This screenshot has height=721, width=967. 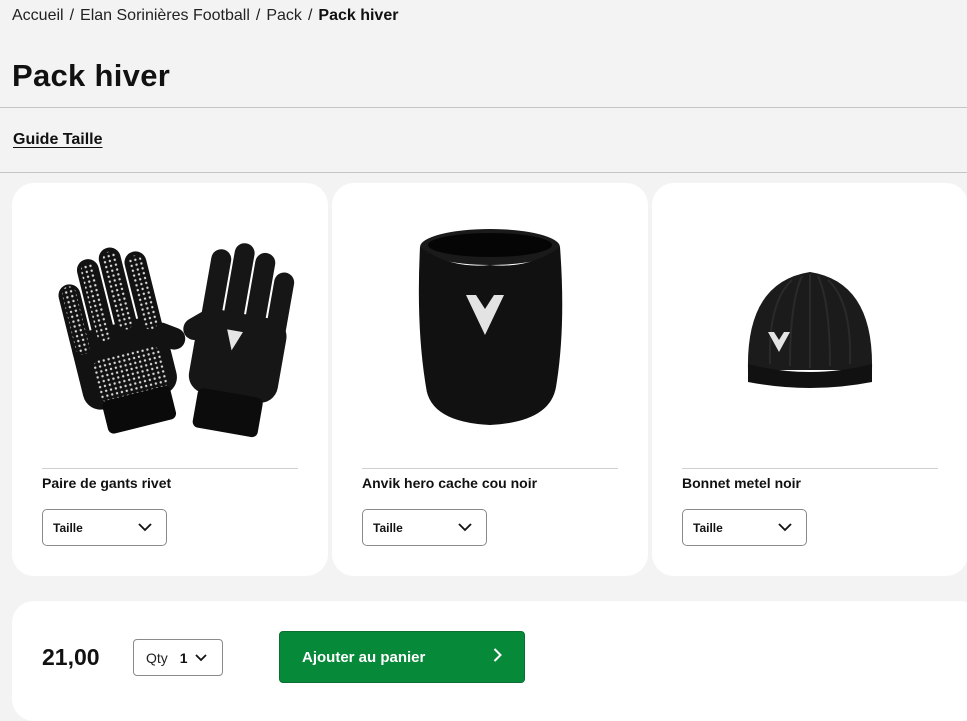 I want to click on breadcrumb-current: Pack hiver, so click(x=358, y=15).